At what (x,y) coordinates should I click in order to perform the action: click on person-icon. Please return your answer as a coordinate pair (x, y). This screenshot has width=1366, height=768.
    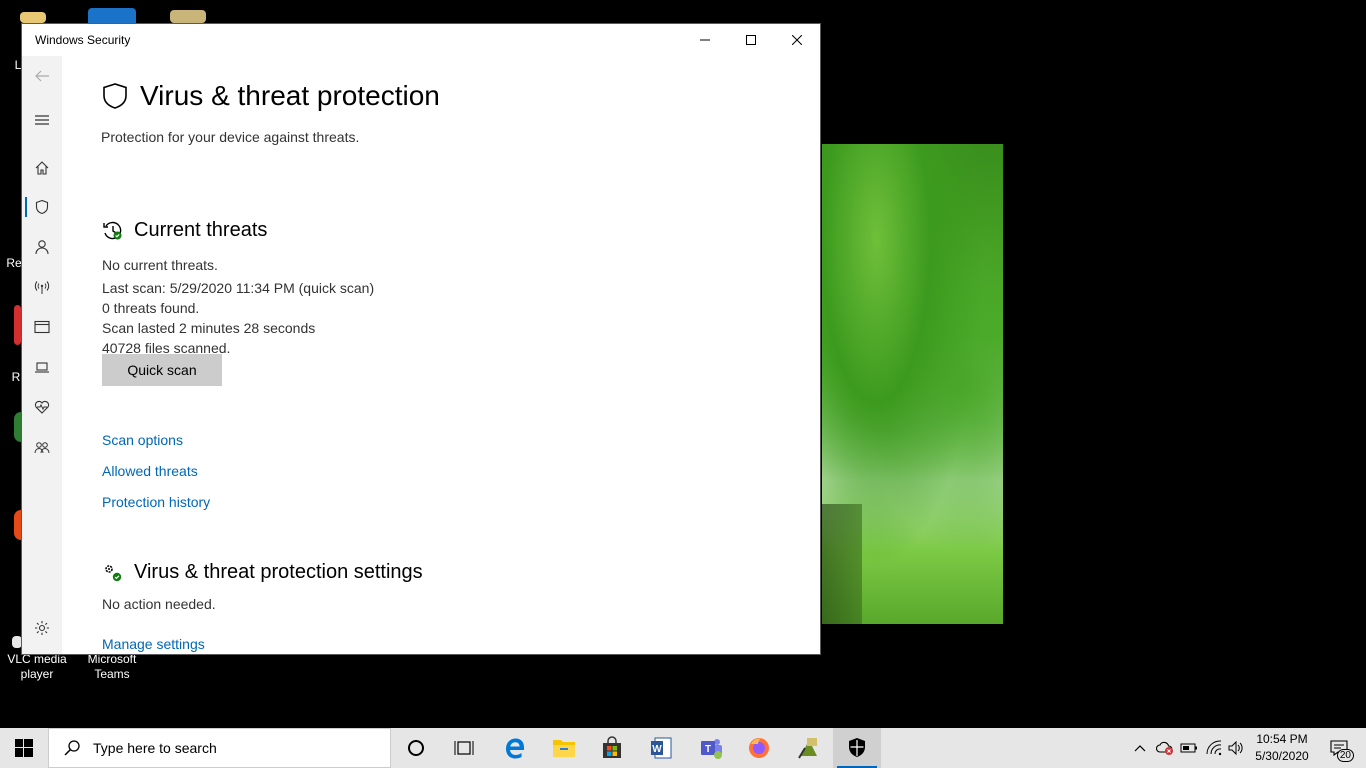
    Looking at the image, I should click on (42, 247).